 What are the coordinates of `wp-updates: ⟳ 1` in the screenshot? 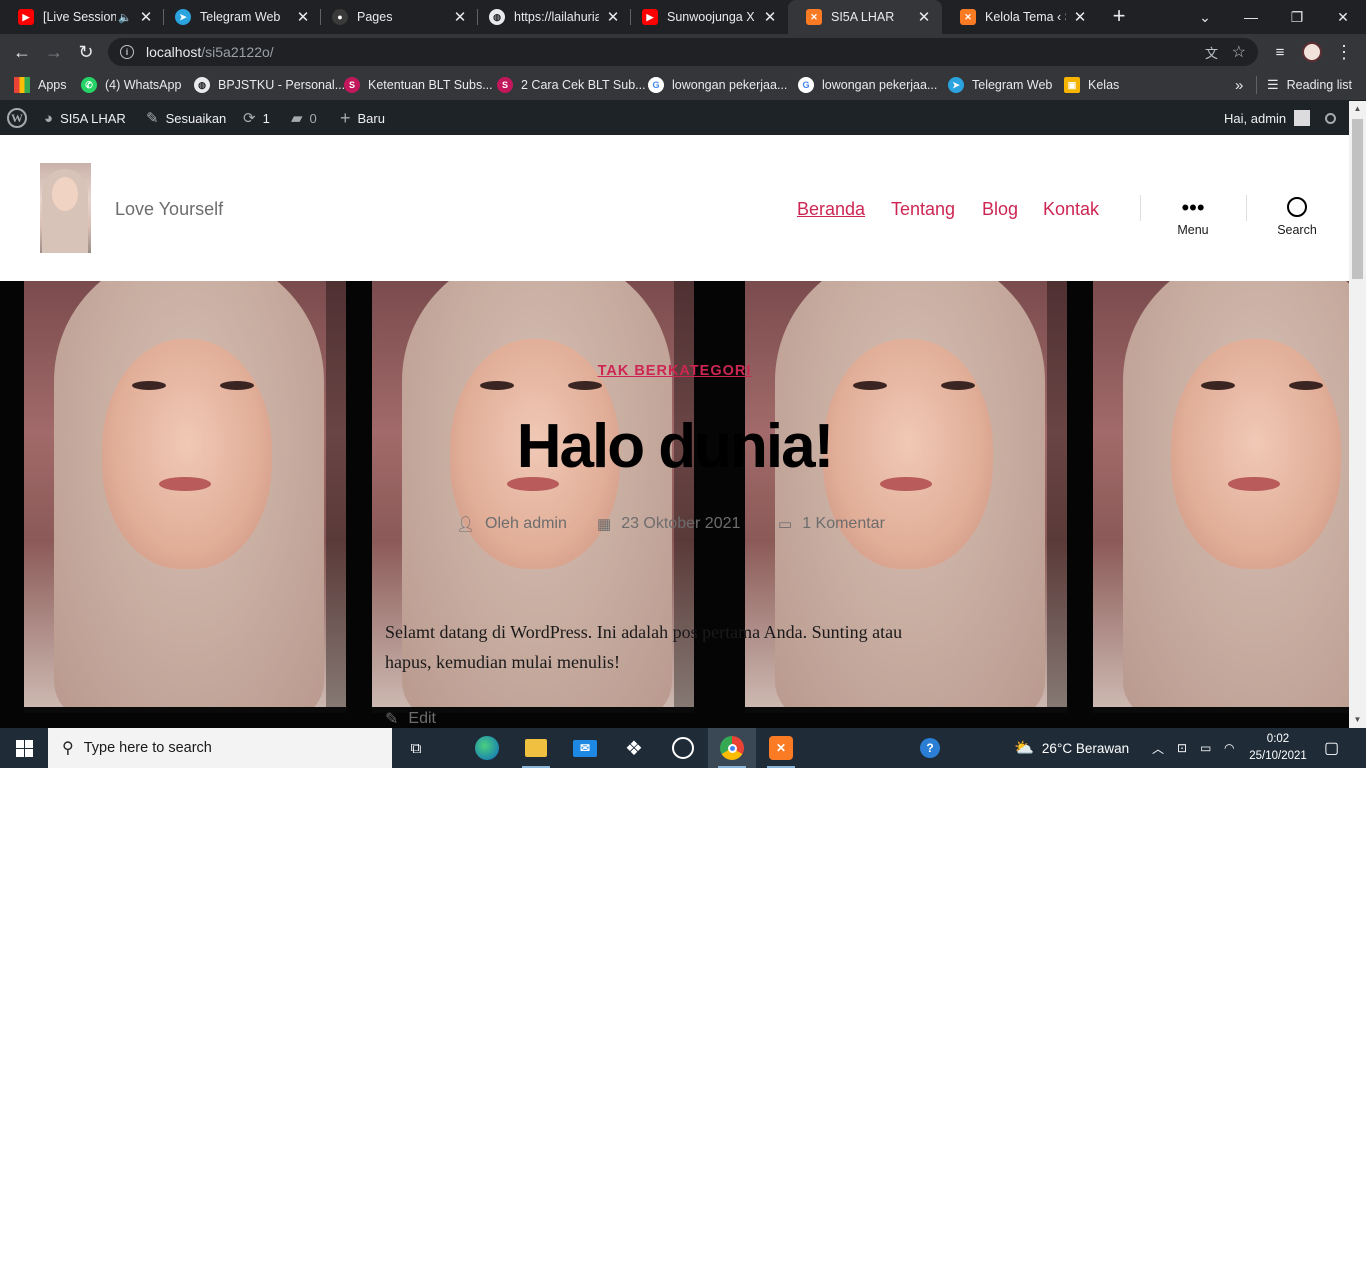 It's located at (256, 118).